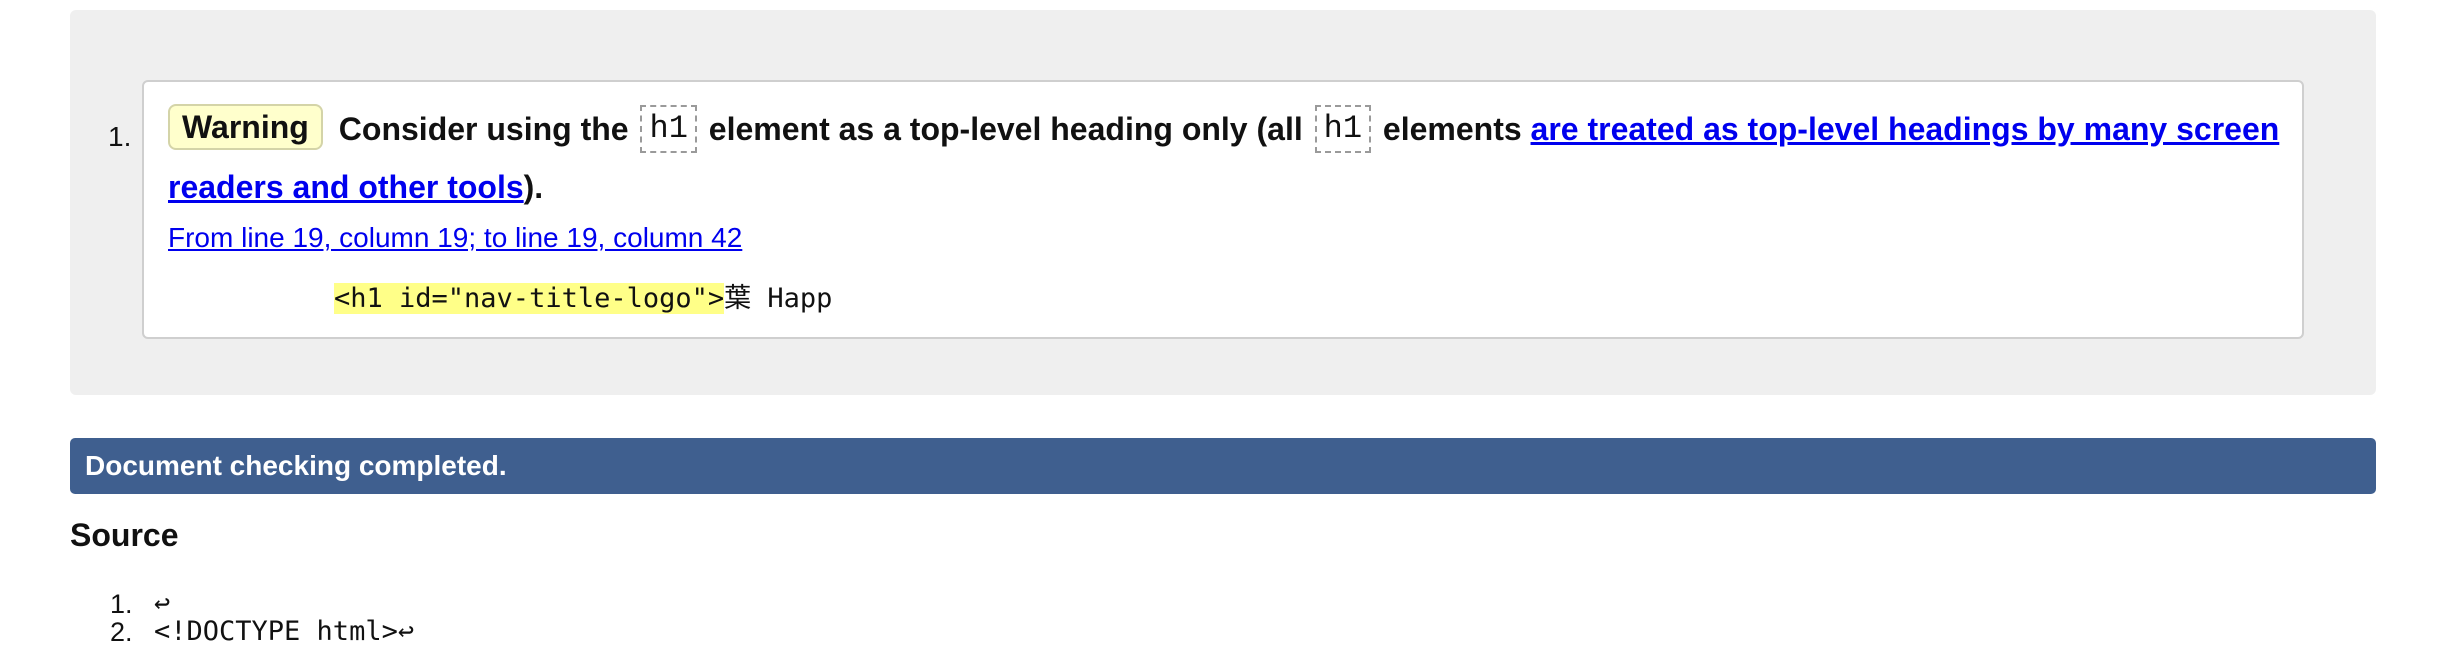 Image resolution: width=2450 pixels, height=649 pixels. I want to click on source-line: 1. ↩, so click(450, 603).